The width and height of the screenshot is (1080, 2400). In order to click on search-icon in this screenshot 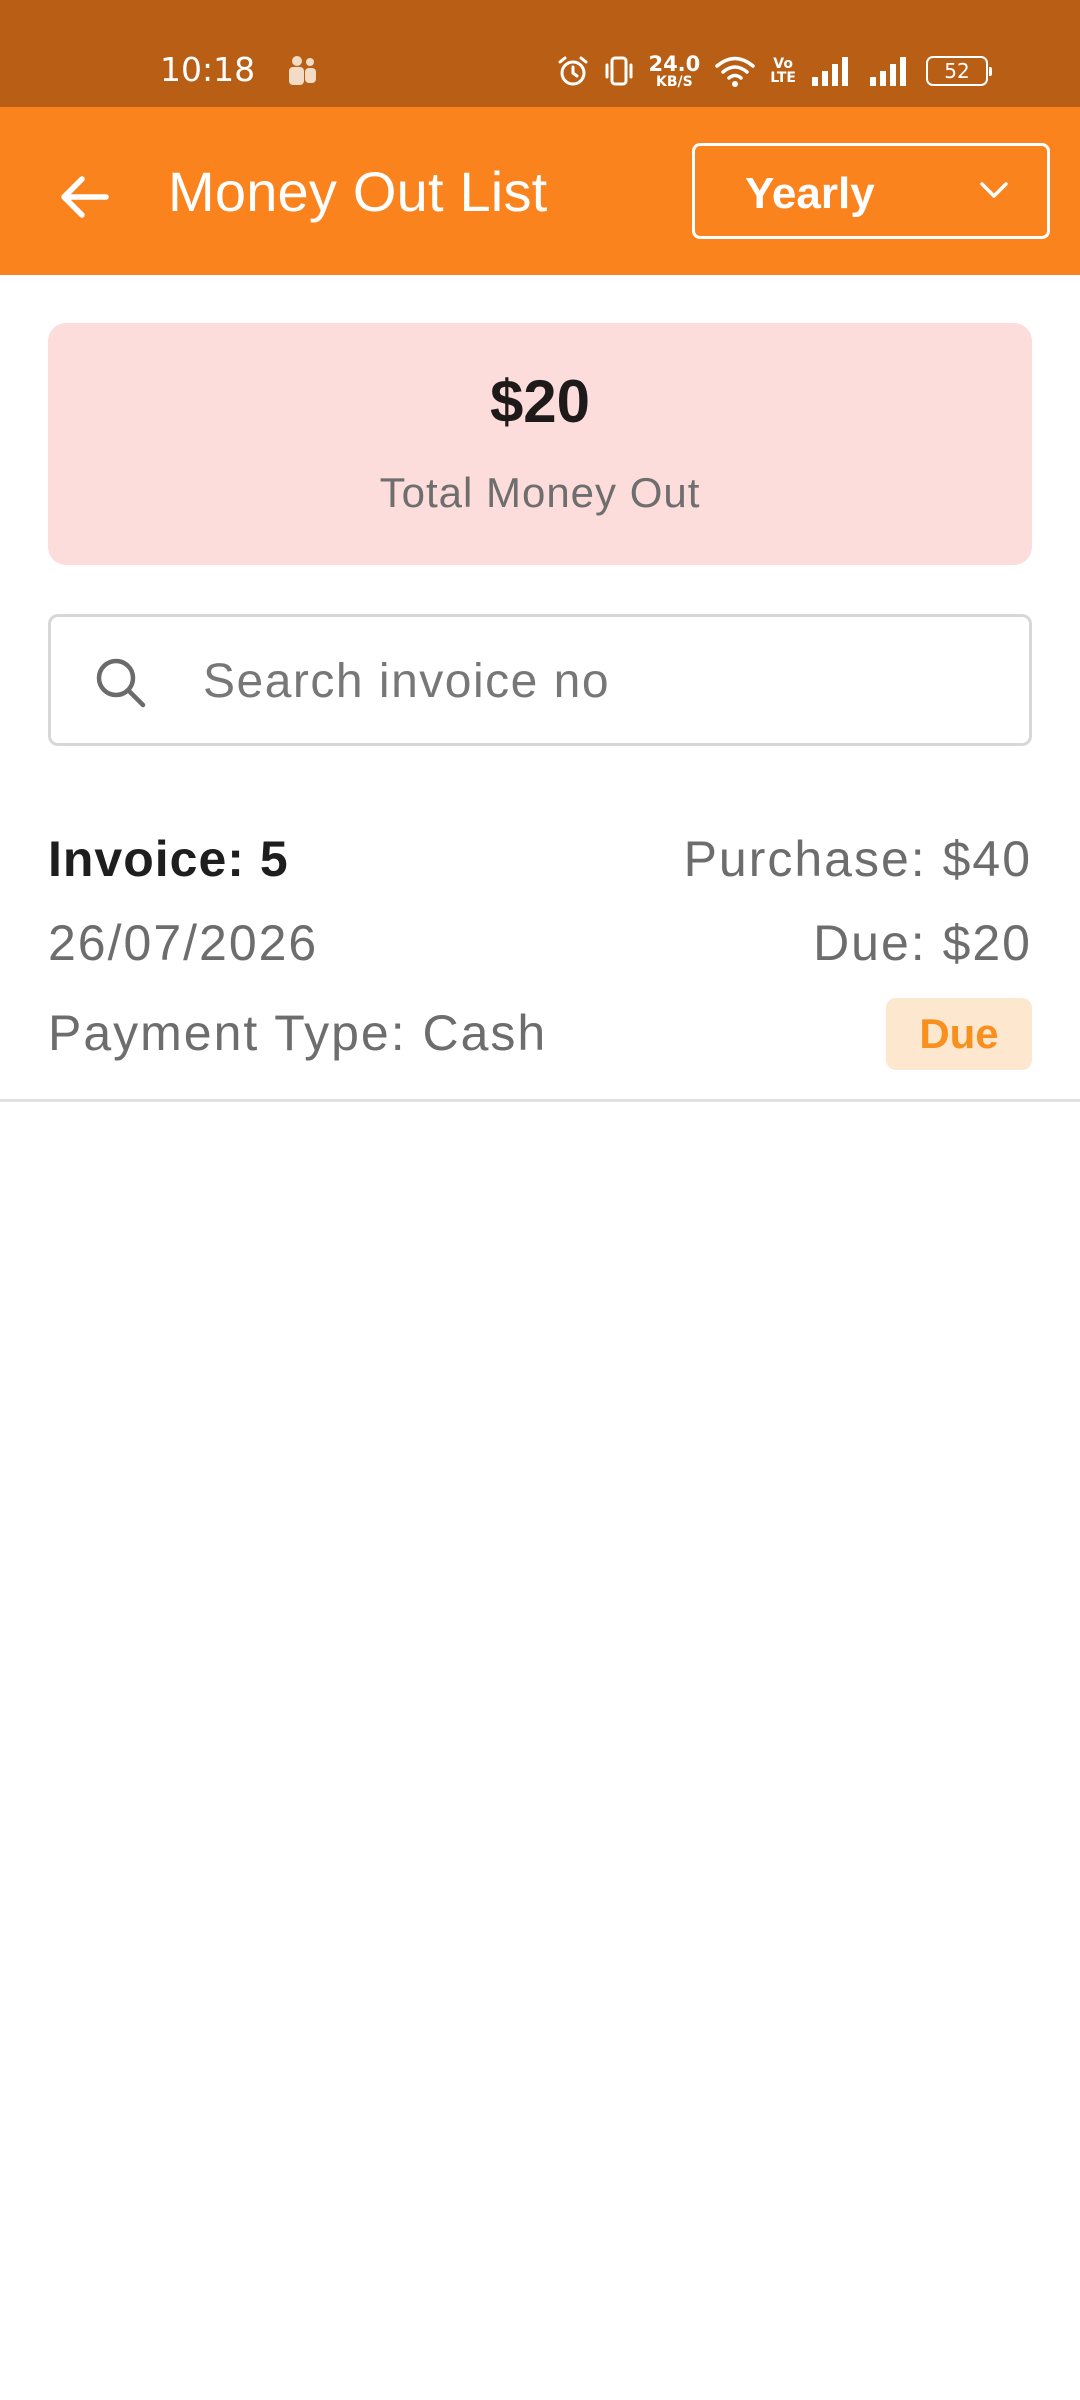, I will do `click(121, 683)`.